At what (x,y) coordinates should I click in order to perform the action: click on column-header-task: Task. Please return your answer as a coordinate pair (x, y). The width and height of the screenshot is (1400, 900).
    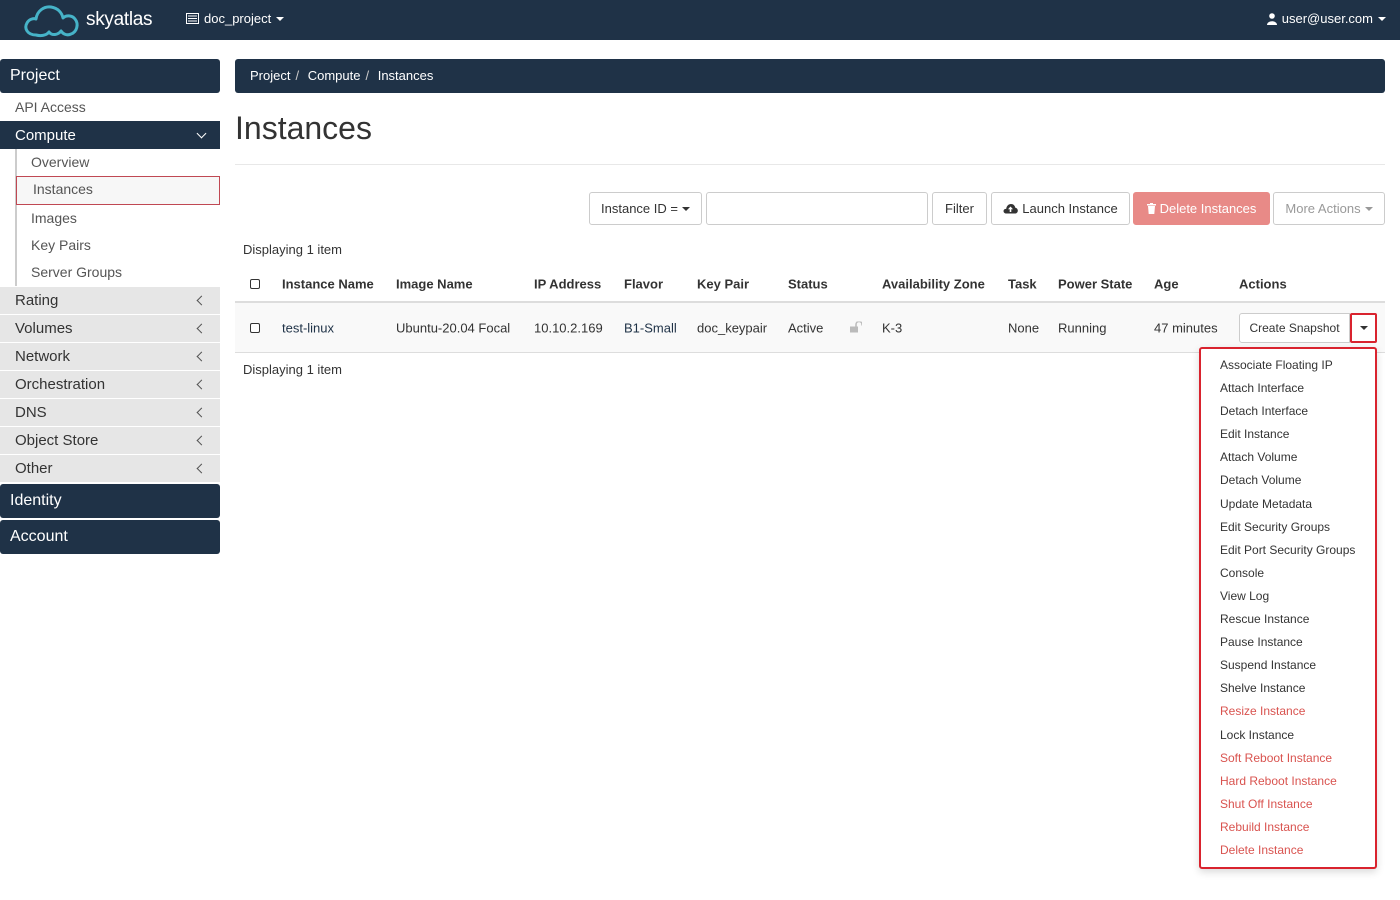
    Looking at the image, I should click on (1022, 283).